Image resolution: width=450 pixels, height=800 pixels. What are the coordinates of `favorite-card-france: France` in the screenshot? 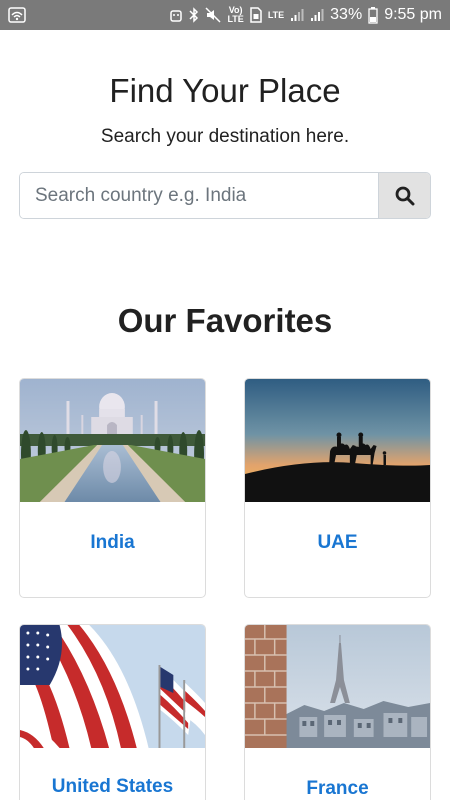 It's located at (337, 712).